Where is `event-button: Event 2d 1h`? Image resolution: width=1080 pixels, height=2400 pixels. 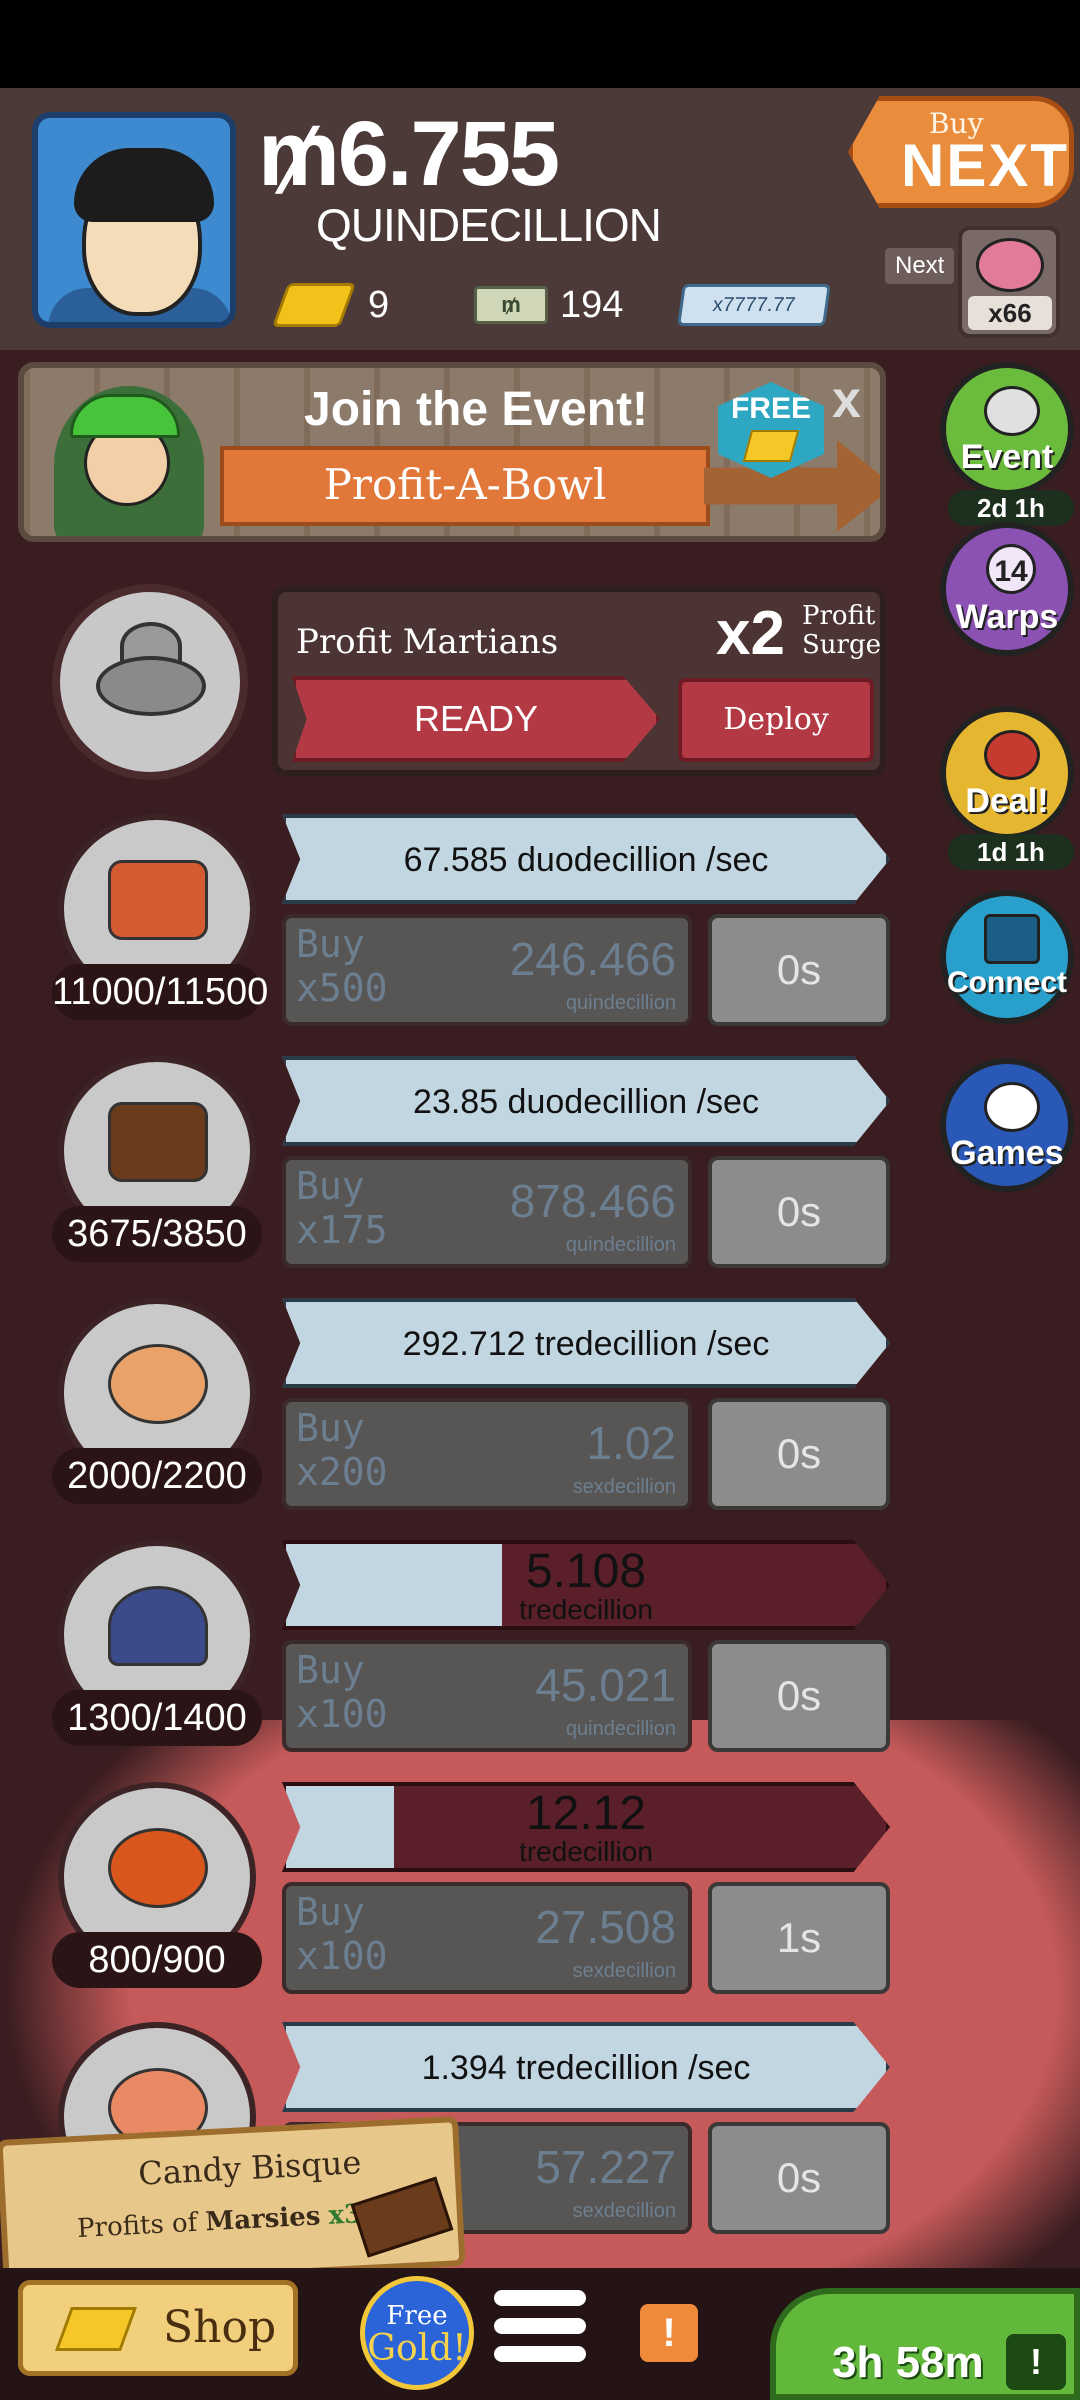 event-button: Event 2d 1h is located at coordinates (1007, 444).